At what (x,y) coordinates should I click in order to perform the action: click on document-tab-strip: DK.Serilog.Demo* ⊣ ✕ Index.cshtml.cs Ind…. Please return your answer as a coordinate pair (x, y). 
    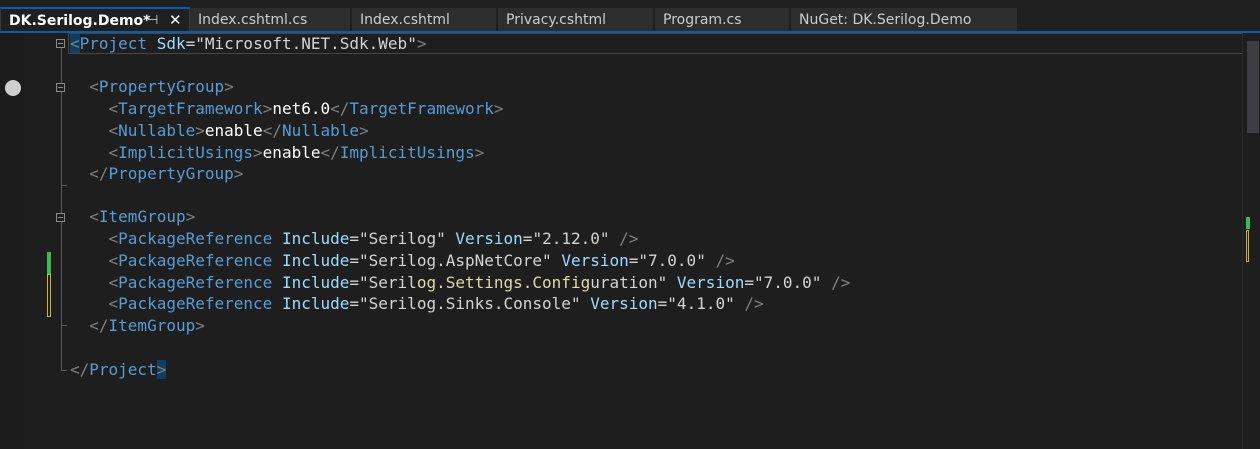
    Looking at the image, I should click on (630, 16).